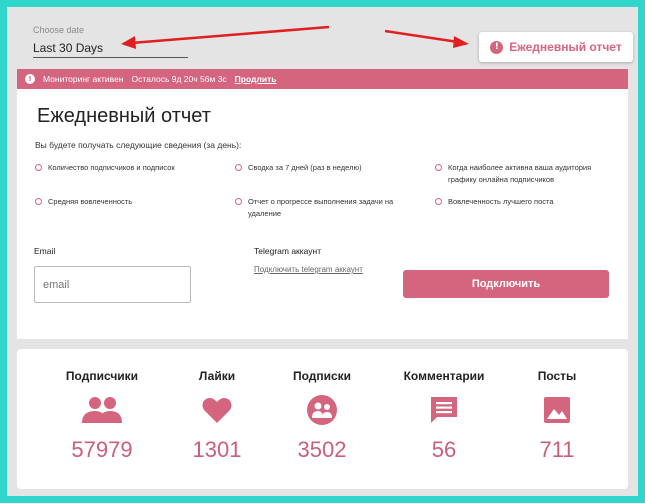  Describe the element at coordinates (83, 79) in the screenshot. I see `monitor-status: Мониторинг активен` at that location.